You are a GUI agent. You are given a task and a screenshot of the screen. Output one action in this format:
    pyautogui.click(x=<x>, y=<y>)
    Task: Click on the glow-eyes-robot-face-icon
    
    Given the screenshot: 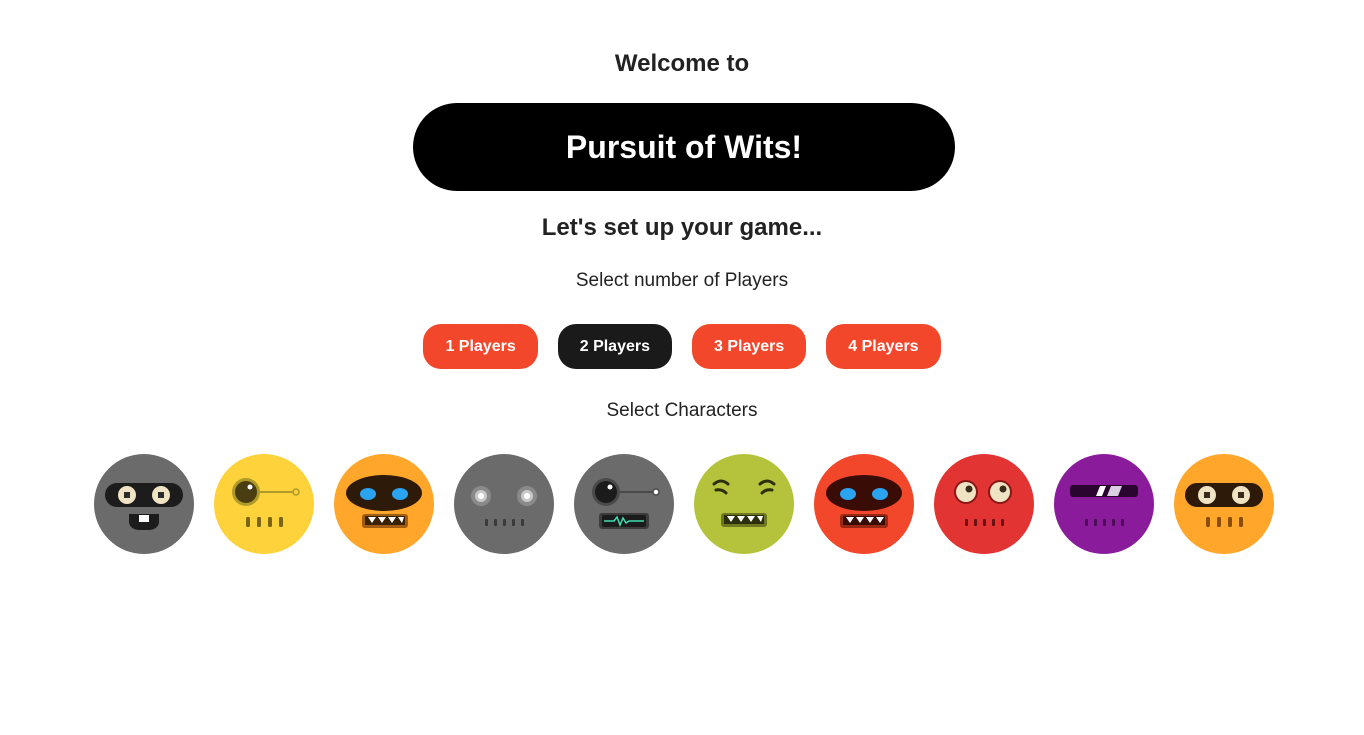 What is the action you would take?
    pyautogui.click(x=504, y=504)
    